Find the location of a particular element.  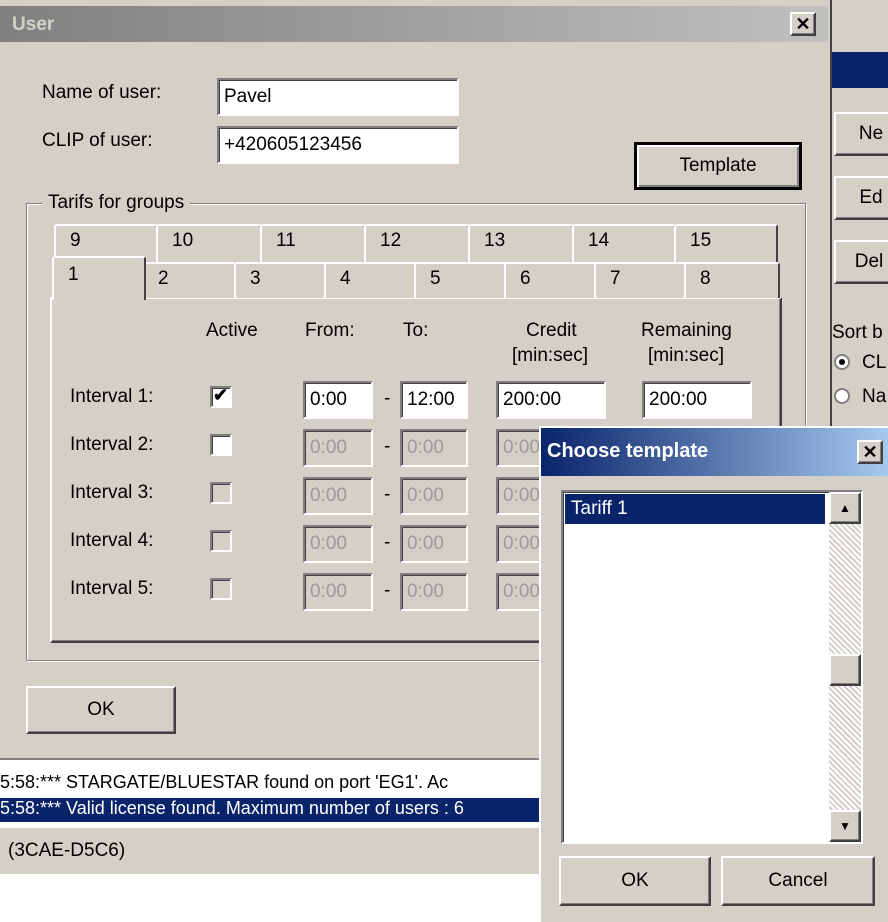

from-header: From: is located at coordinates (330, 330).